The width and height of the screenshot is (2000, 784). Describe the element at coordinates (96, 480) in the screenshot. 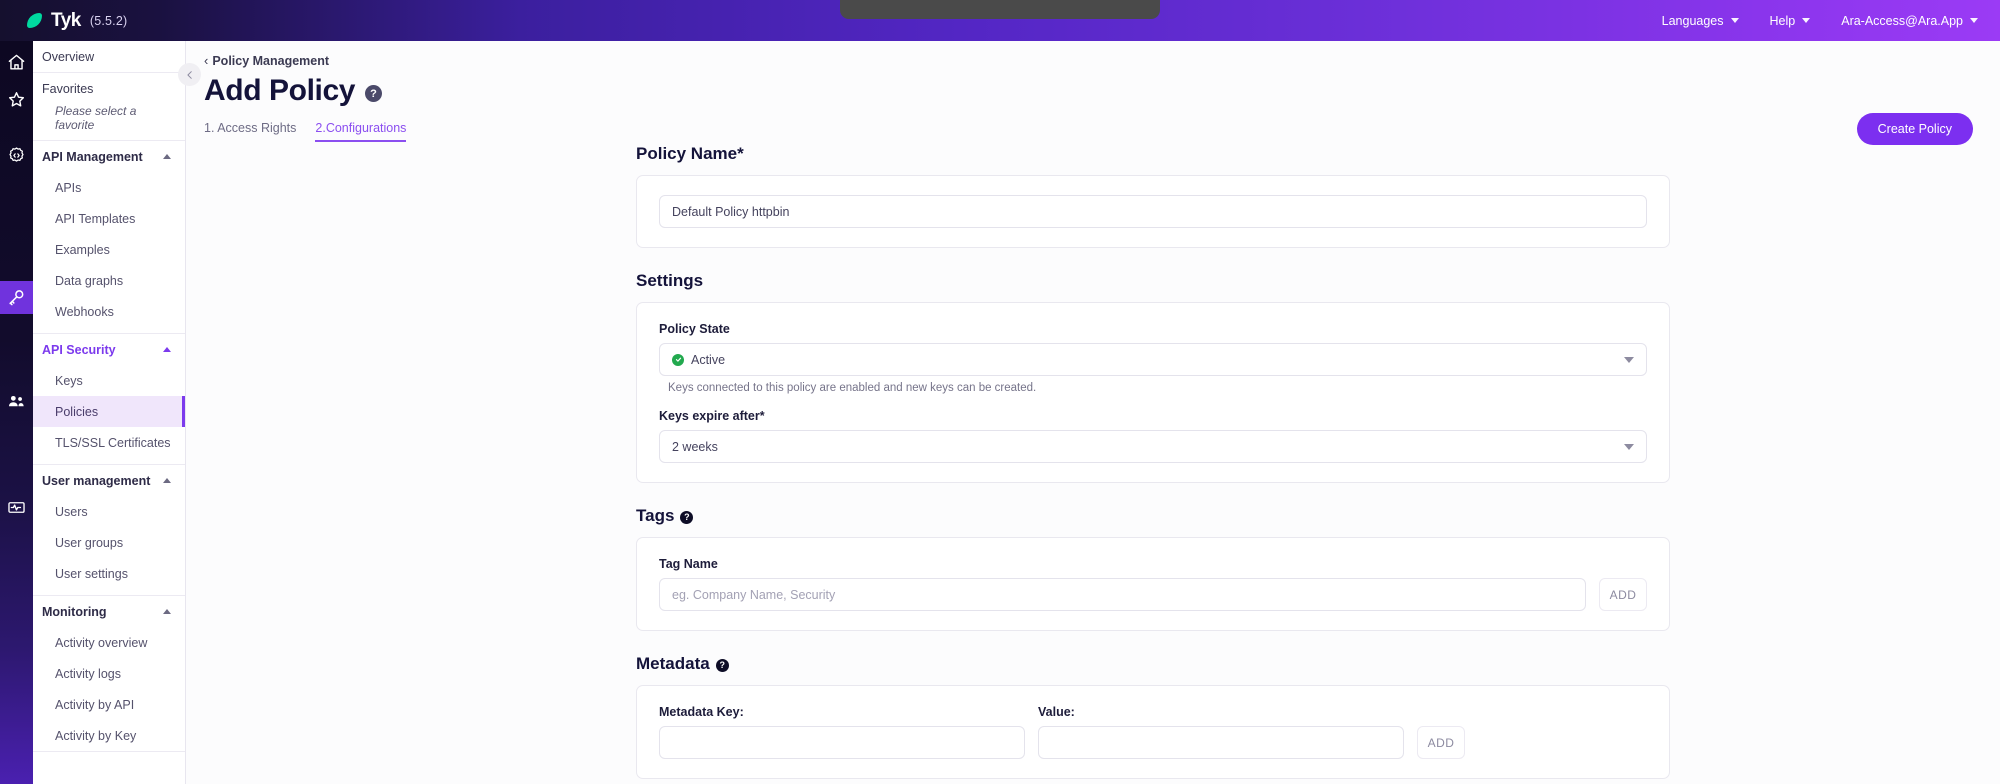

I see `sidebar-section-label: User management` at that location.